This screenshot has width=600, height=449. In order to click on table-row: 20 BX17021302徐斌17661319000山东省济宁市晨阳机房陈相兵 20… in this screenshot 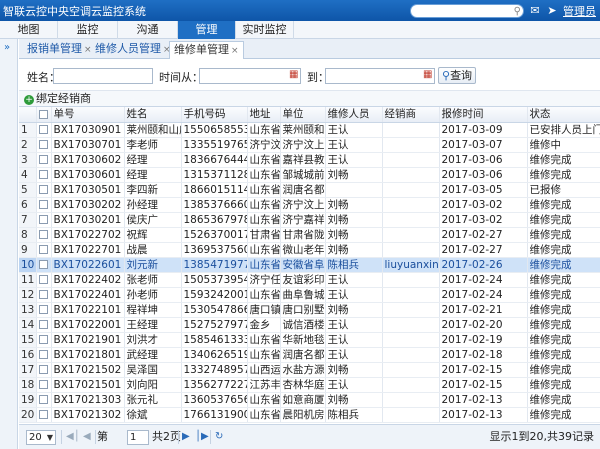, I will do `click(309, 415)`.